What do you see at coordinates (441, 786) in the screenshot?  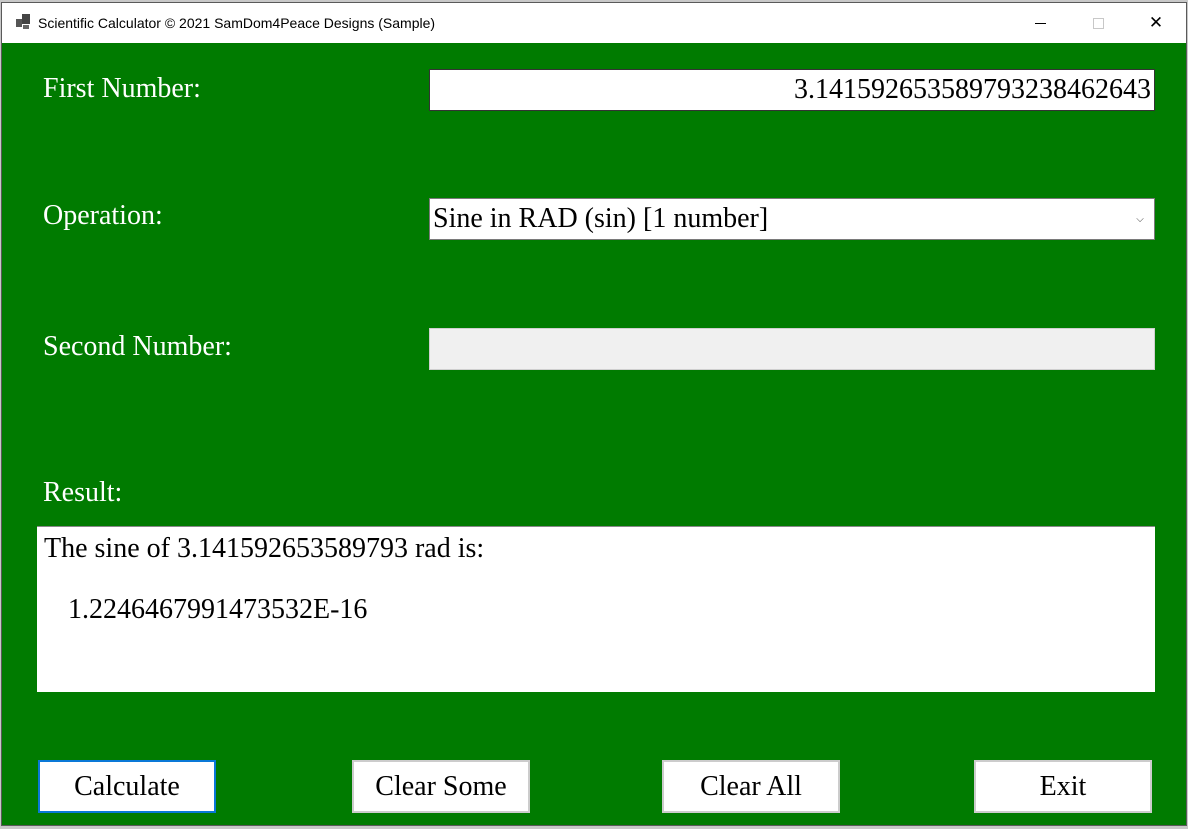 I see `clear-some-button: Clear Some` at bounding box center [441, 786].